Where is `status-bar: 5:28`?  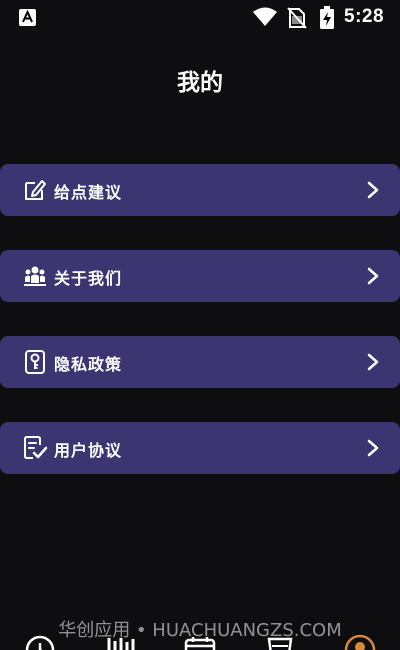 status-bar: 5:28 is located at coordinates (200, 18).